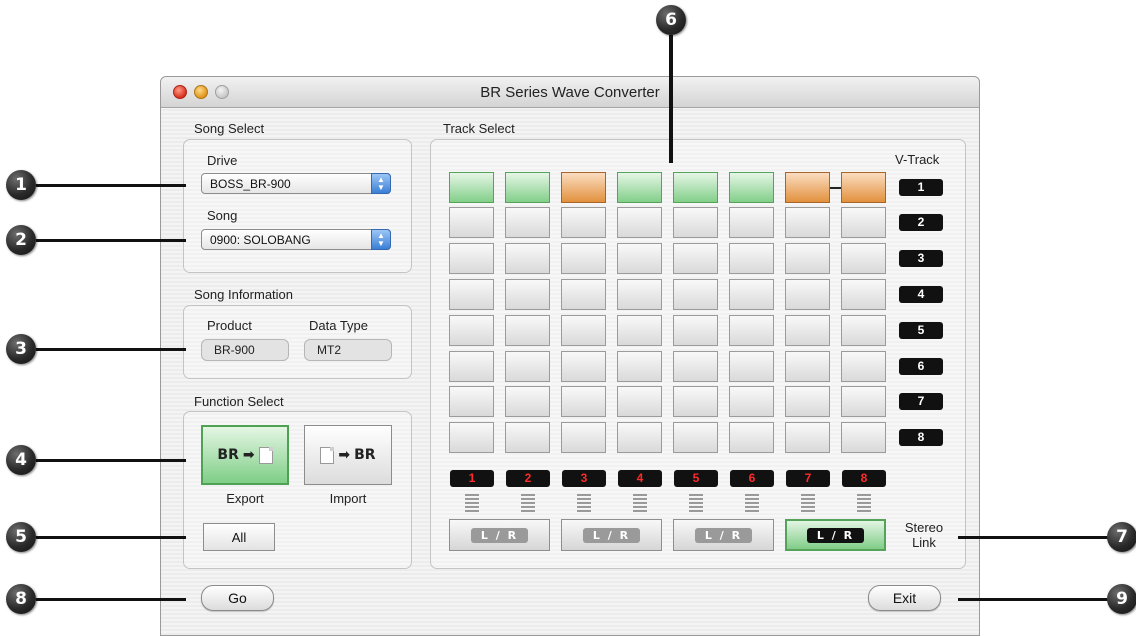 Image resolution: width=1136 pixels, height=636 pixels. Describe the element at coordinates (583, 222) in the screenshot. I see `track-cell-v2-t3` at that location.